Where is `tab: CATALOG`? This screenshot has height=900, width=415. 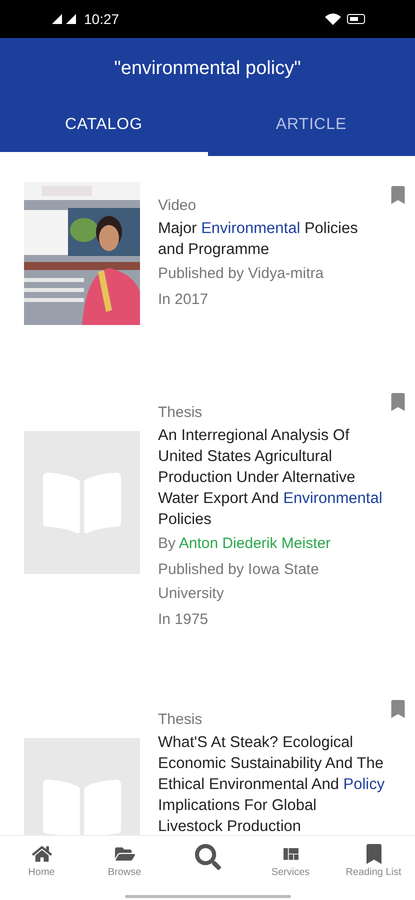
tab: CATALOG is located at coordinates (104, 129).